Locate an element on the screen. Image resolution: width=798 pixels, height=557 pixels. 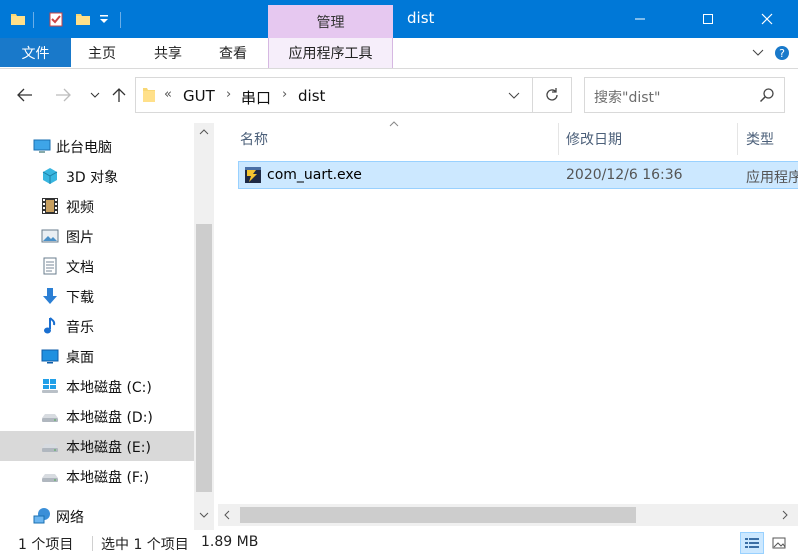
download-icon is located at coordinates (50, 296).